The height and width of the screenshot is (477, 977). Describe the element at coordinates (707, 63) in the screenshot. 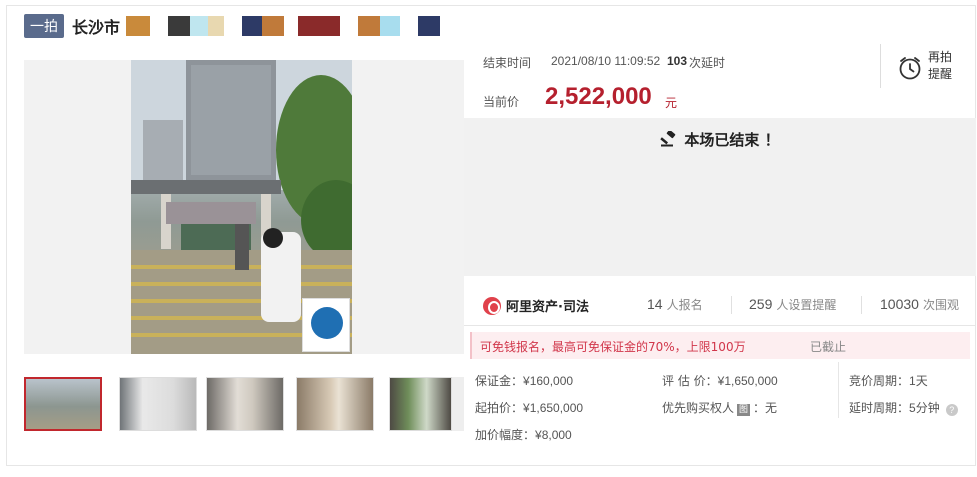

I see `delay-count-label: 次延时` at that location.